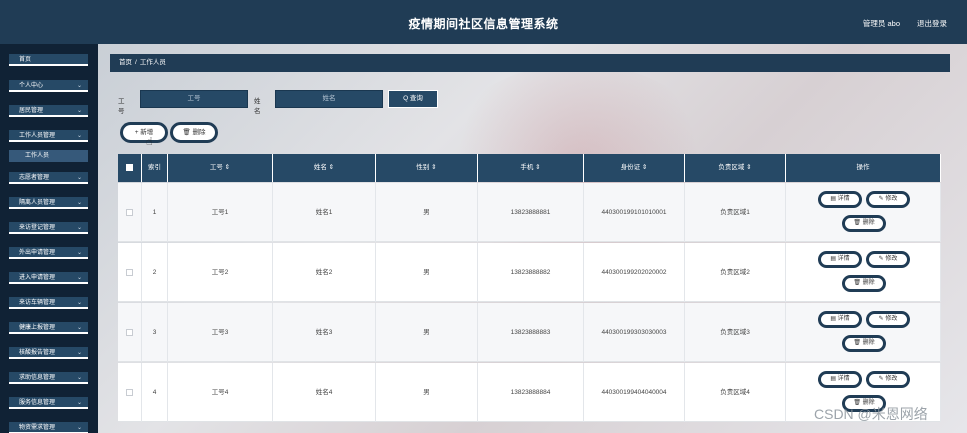 The width and height of the screenshot is (967, 433). Describe the element at coordinates (735, 332) in the screenshot. I see `cell-quyu: 负责区域3` at that location.